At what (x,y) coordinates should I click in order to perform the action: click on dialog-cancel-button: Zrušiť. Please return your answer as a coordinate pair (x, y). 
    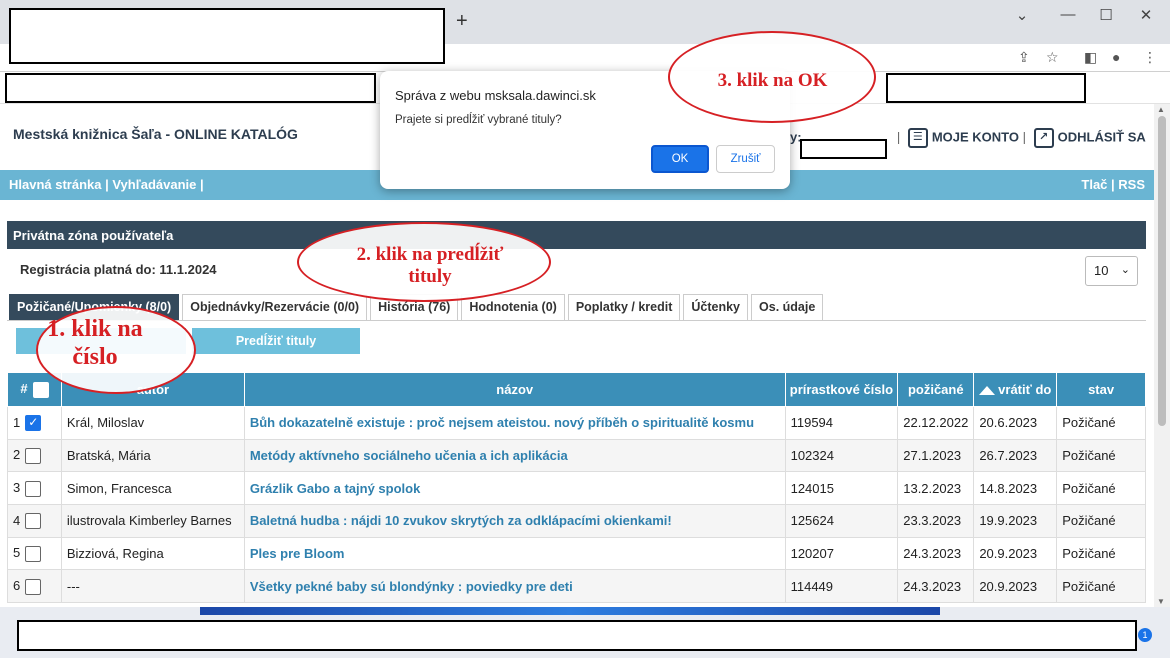
    Looking at the image, I should click on (745, 159).